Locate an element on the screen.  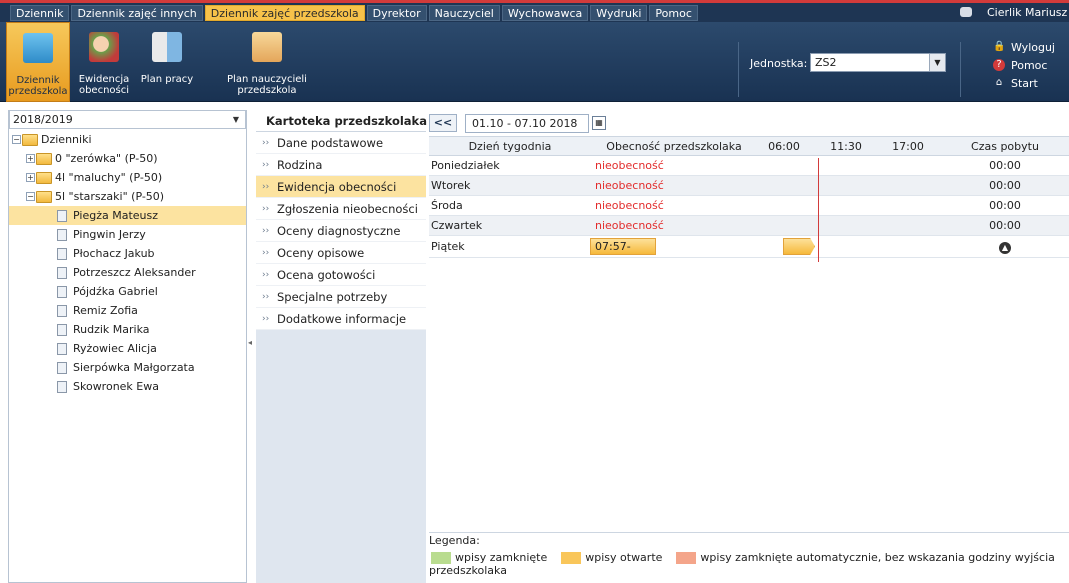
tree-group: + 0 "zerówka" (P-50) is located at coordinates (127, 158).